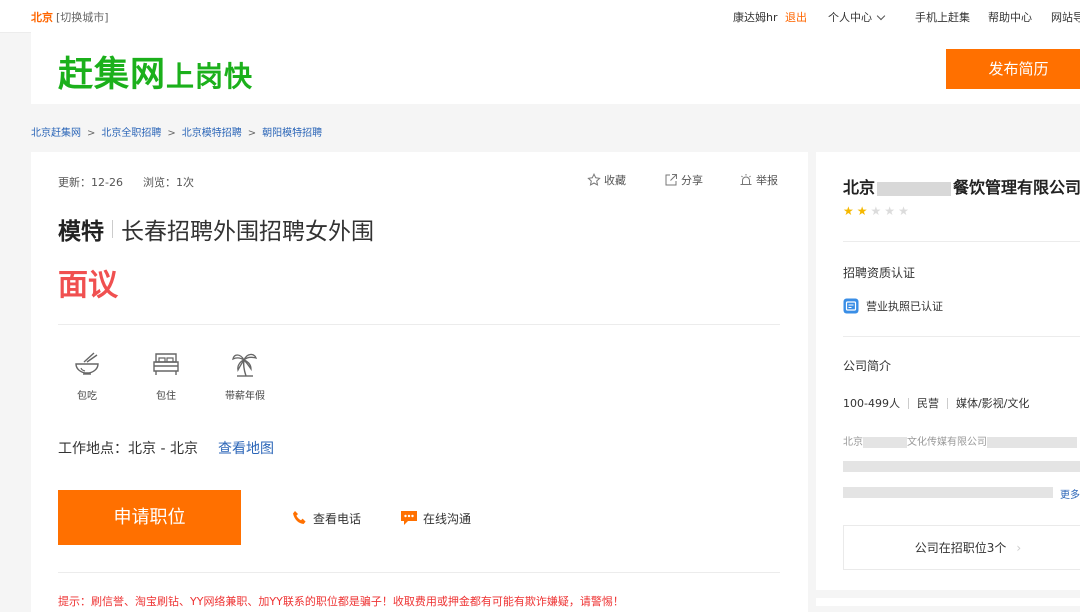  What do you see at coordinates (555, 68) in the screenshot?
I see `site-header: 赶集网上岗快 发布简历` at bounding box center [555, 68].